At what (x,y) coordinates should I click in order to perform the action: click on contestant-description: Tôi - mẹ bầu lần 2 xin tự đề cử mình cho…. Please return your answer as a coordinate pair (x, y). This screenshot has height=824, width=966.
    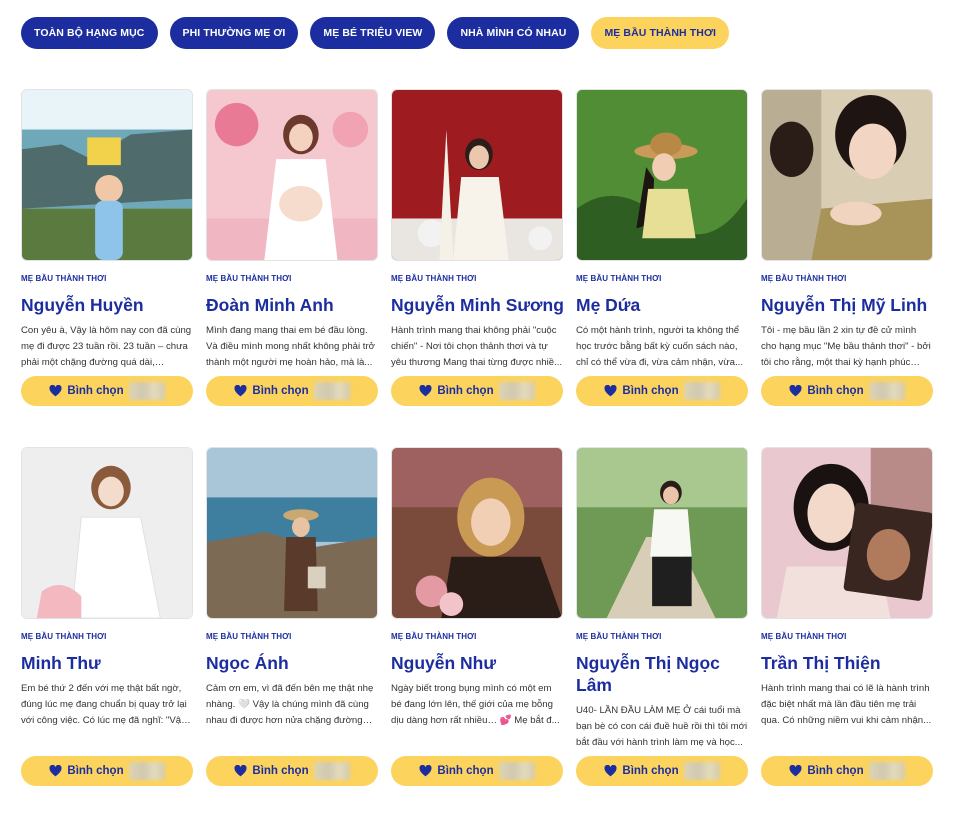
    Looking at the image, I should click on (846, 346).